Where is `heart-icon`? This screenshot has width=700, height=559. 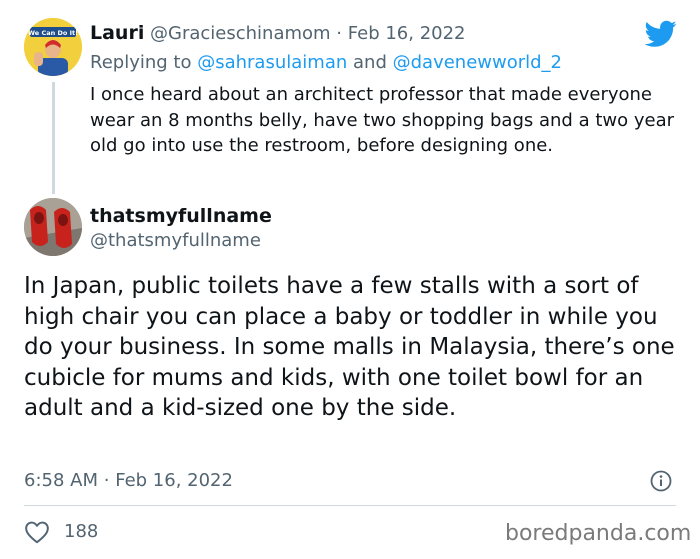 heart-icon is located at coordinates (37, 532).